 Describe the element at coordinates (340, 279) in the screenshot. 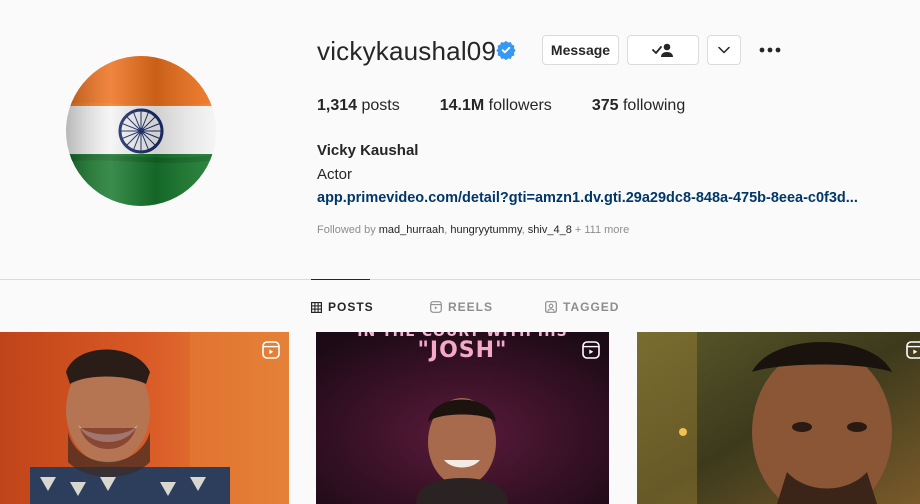

I see `active-tab-indicator` at that location.